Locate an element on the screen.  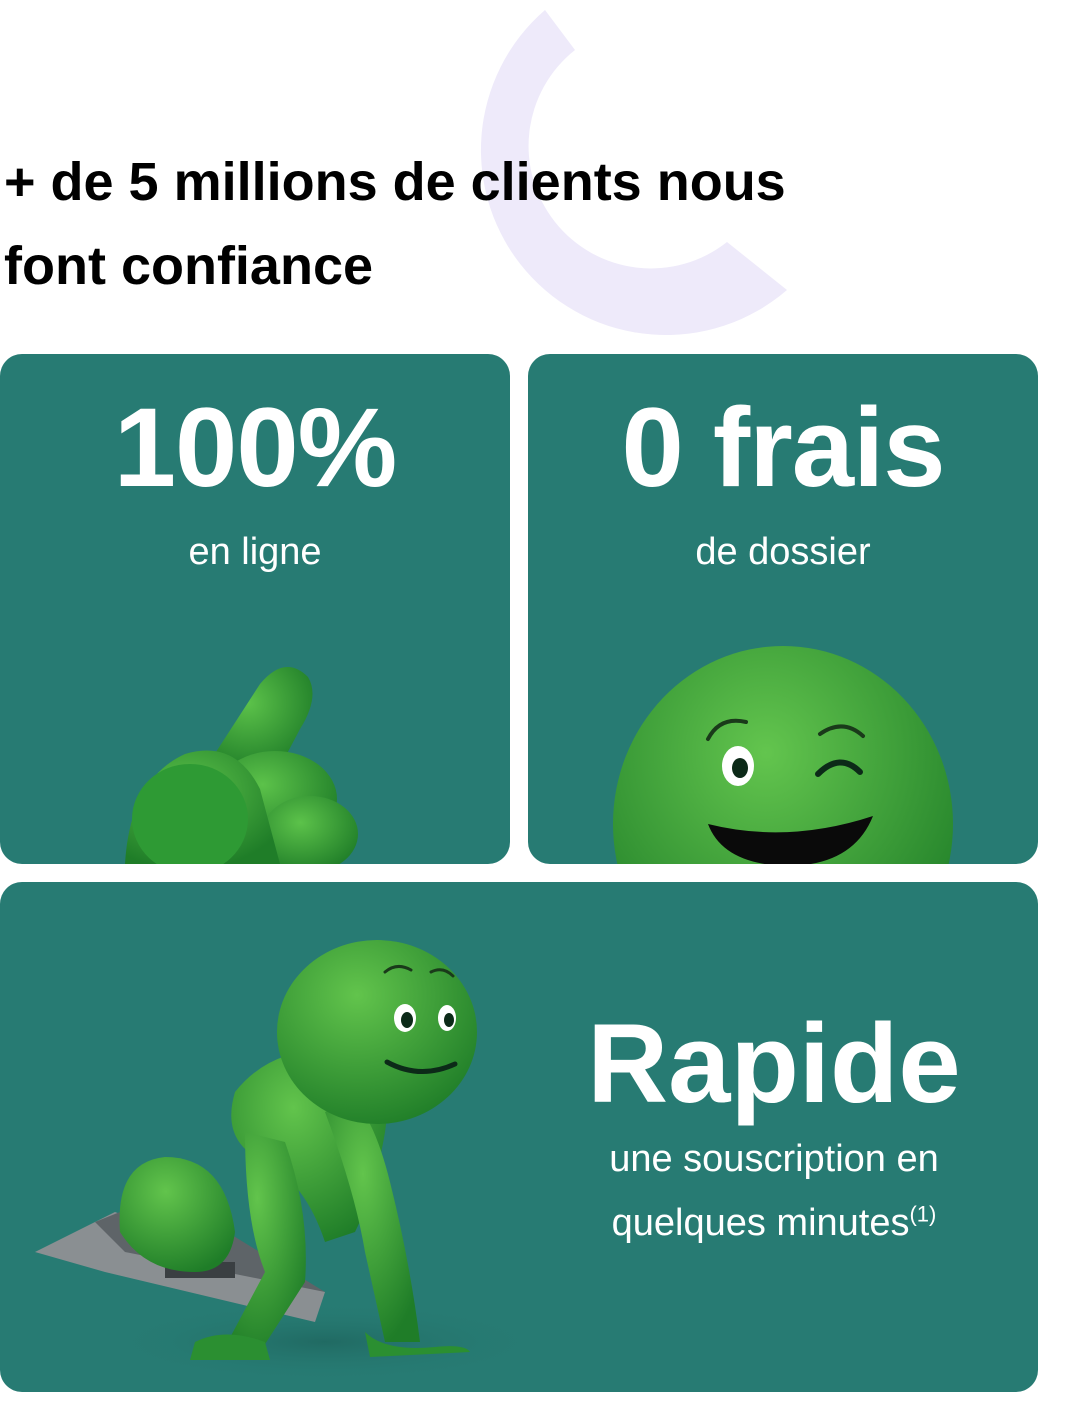
mascot-winking-face-image is located at coordinates (783, 755).